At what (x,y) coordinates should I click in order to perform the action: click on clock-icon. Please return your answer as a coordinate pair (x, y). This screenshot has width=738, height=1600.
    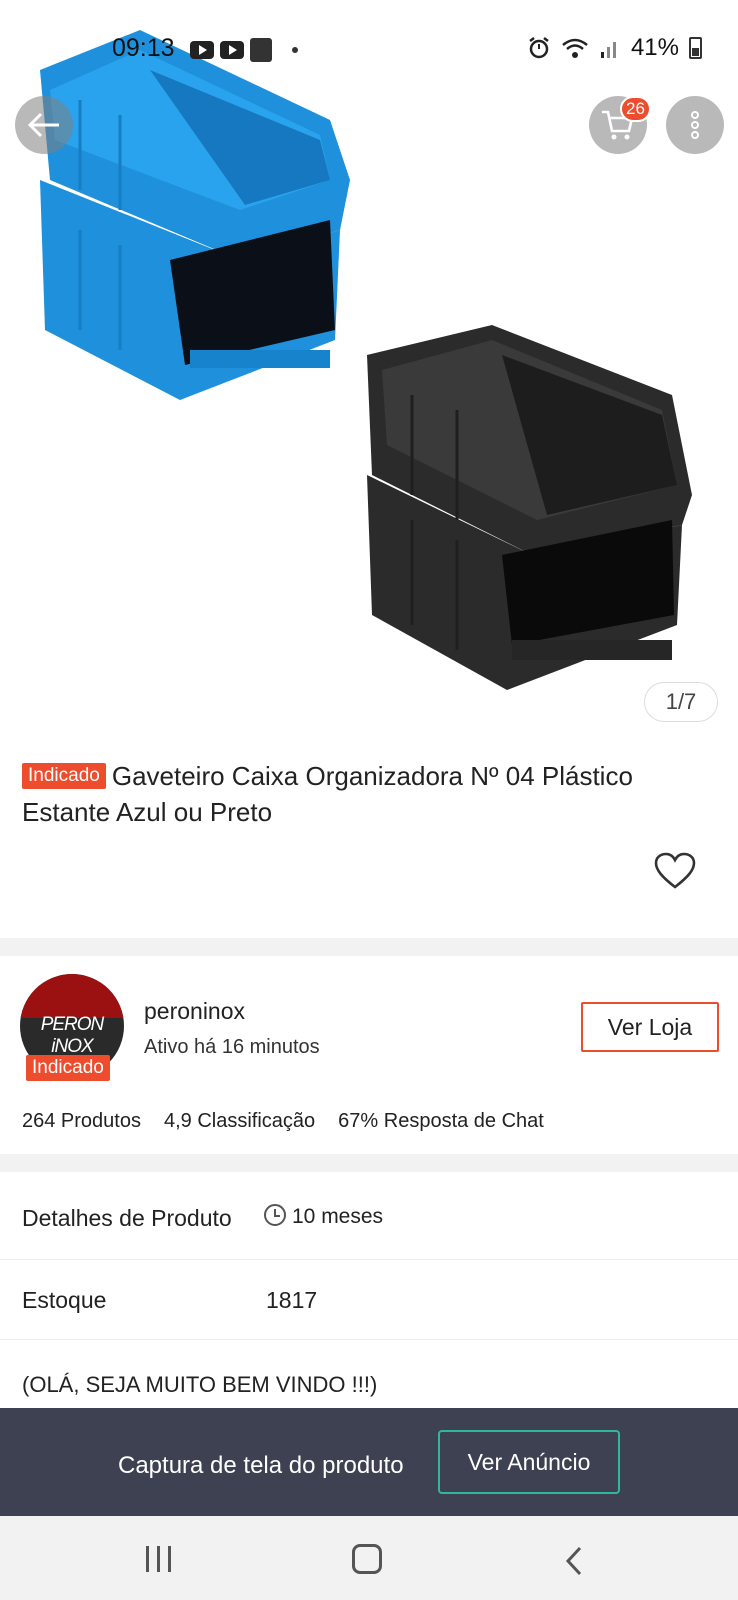
    Looking at the image, I should click on (275, 1215).